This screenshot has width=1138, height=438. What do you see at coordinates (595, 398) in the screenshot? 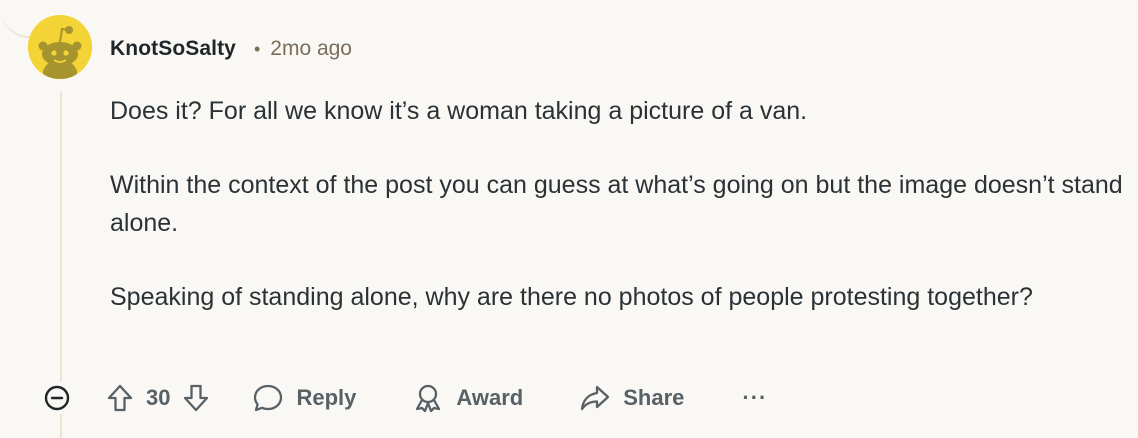
I see `share-arrow-icon` at bounding box center [595, 398].